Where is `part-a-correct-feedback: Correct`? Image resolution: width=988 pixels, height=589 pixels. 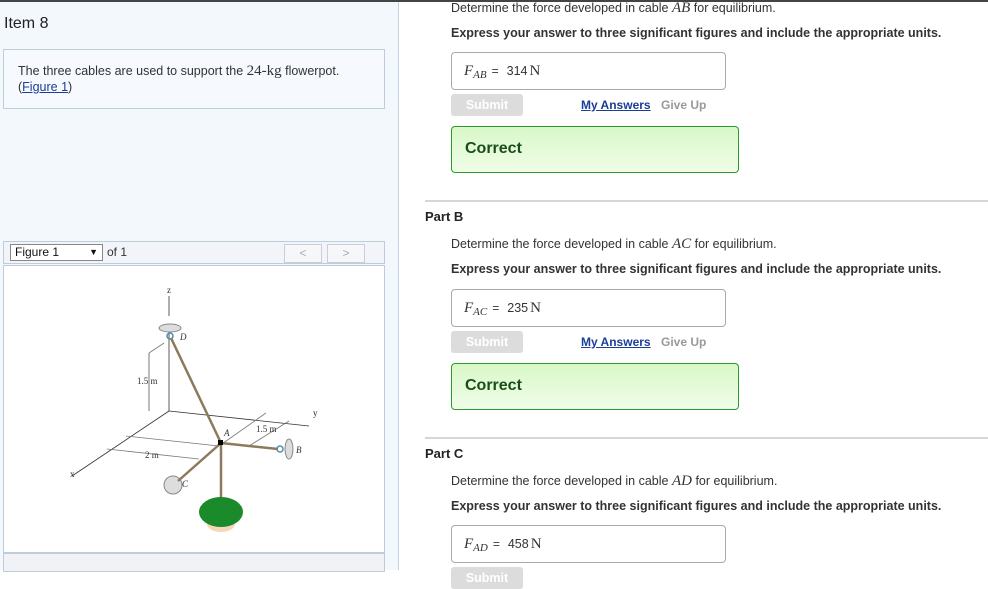 part-a-correct-feedback: Correct is located at coordinates (595, 149).